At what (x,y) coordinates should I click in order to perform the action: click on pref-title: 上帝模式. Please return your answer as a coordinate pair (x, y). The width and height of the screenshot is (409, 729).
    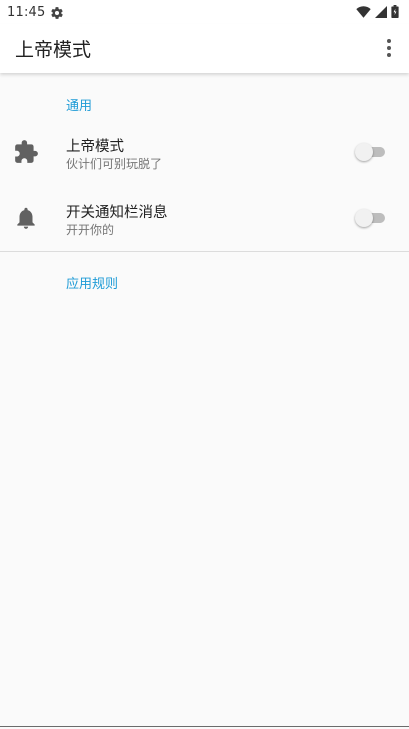
    Looking at the image, I should click on (95, 147).